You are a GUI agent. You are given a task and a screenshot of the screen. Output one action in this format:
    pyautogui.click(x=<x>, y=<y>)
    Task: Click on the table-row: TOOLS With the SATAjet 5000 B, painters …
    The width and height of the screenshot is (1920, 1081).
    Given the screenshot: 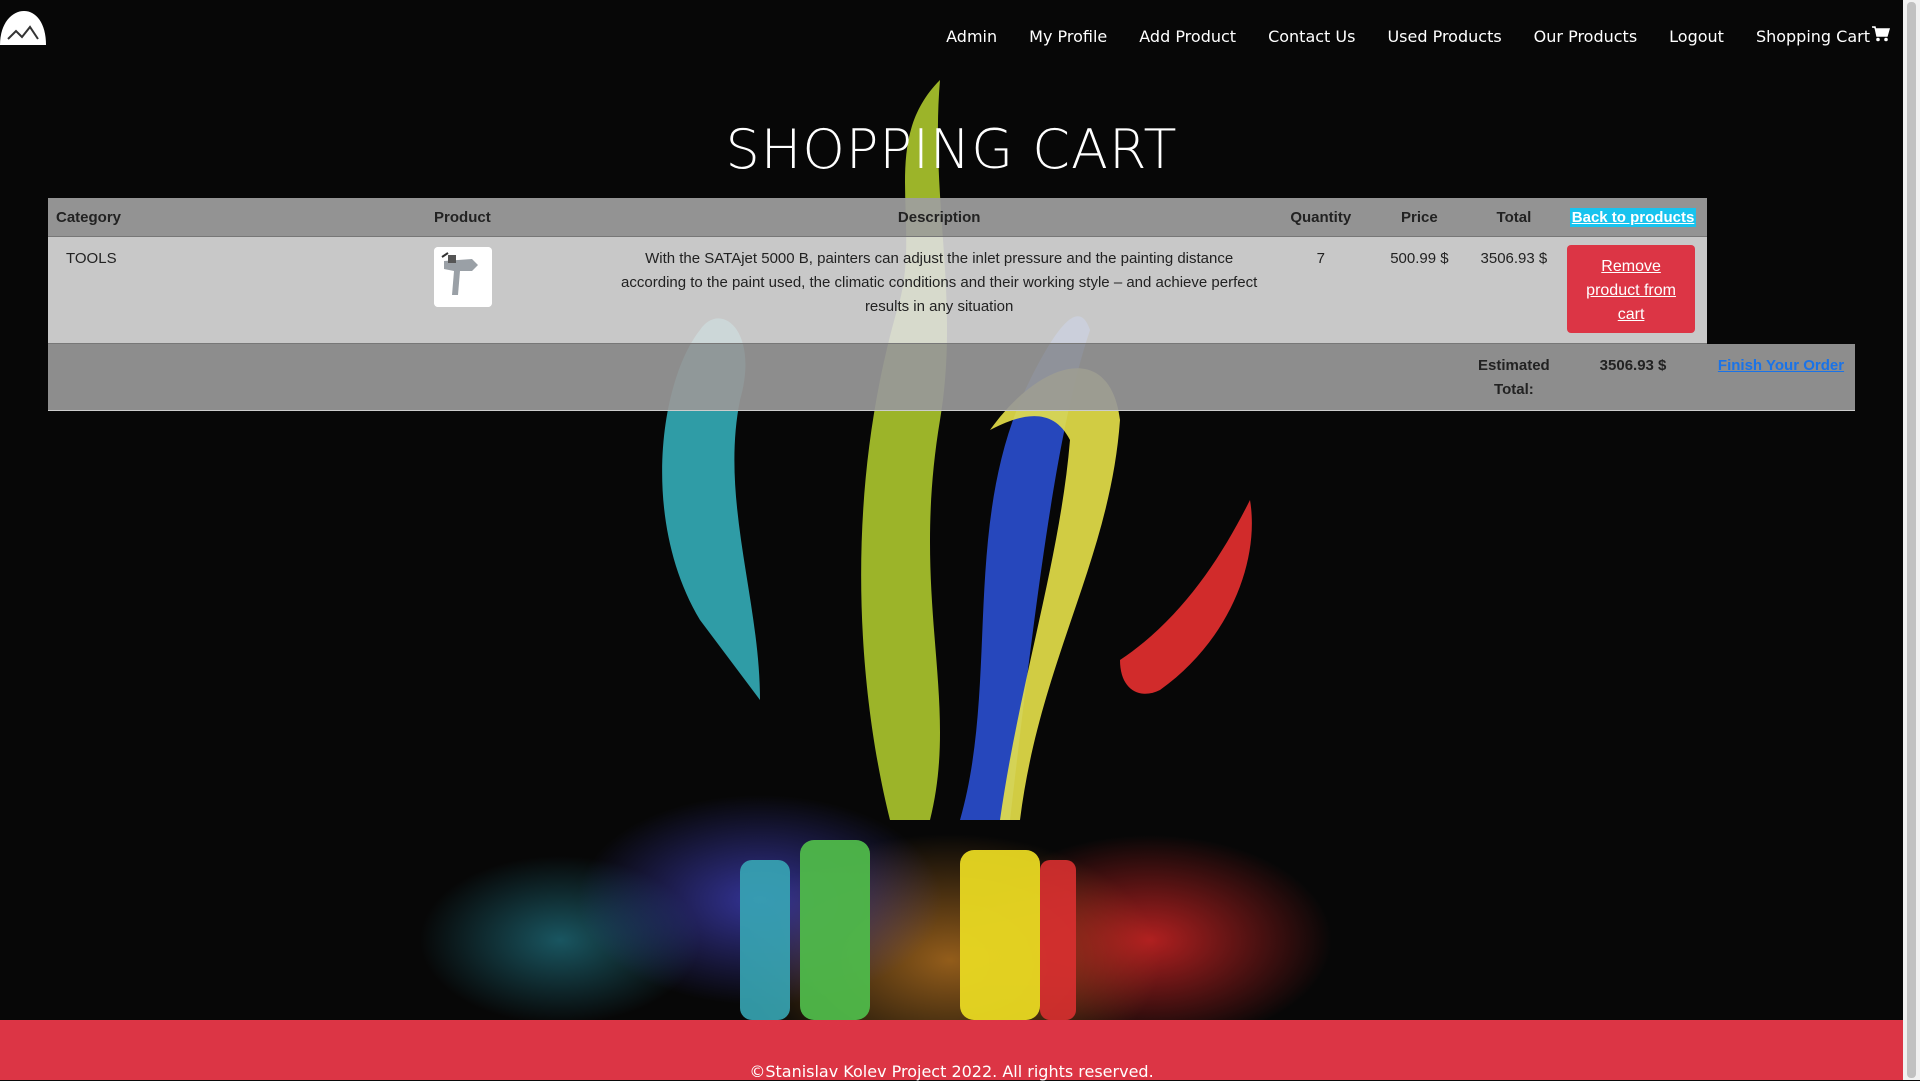 What is the action you would take?
    pyautogui.click(x=951, y=290)
    